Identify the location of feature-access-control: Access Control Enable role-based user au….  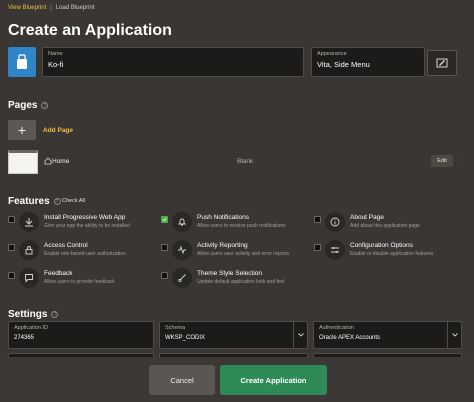
(83, 251).